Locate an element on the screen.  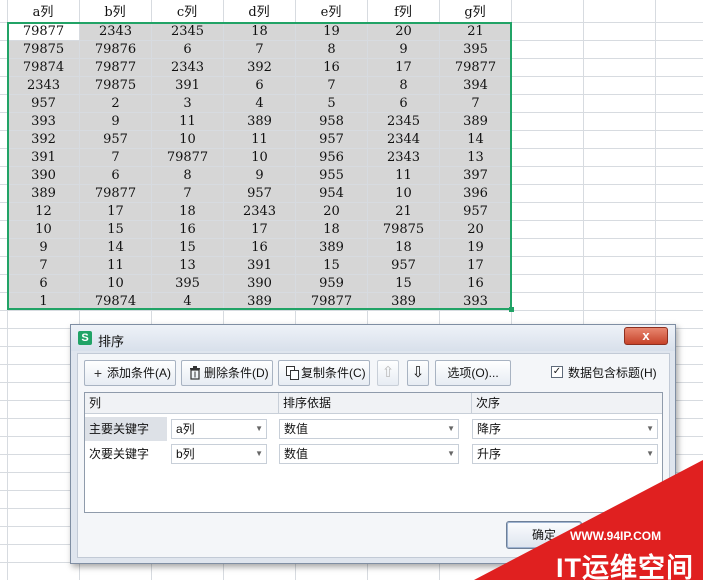
column-header-cell: a列 is located at coordinates (43, 13).